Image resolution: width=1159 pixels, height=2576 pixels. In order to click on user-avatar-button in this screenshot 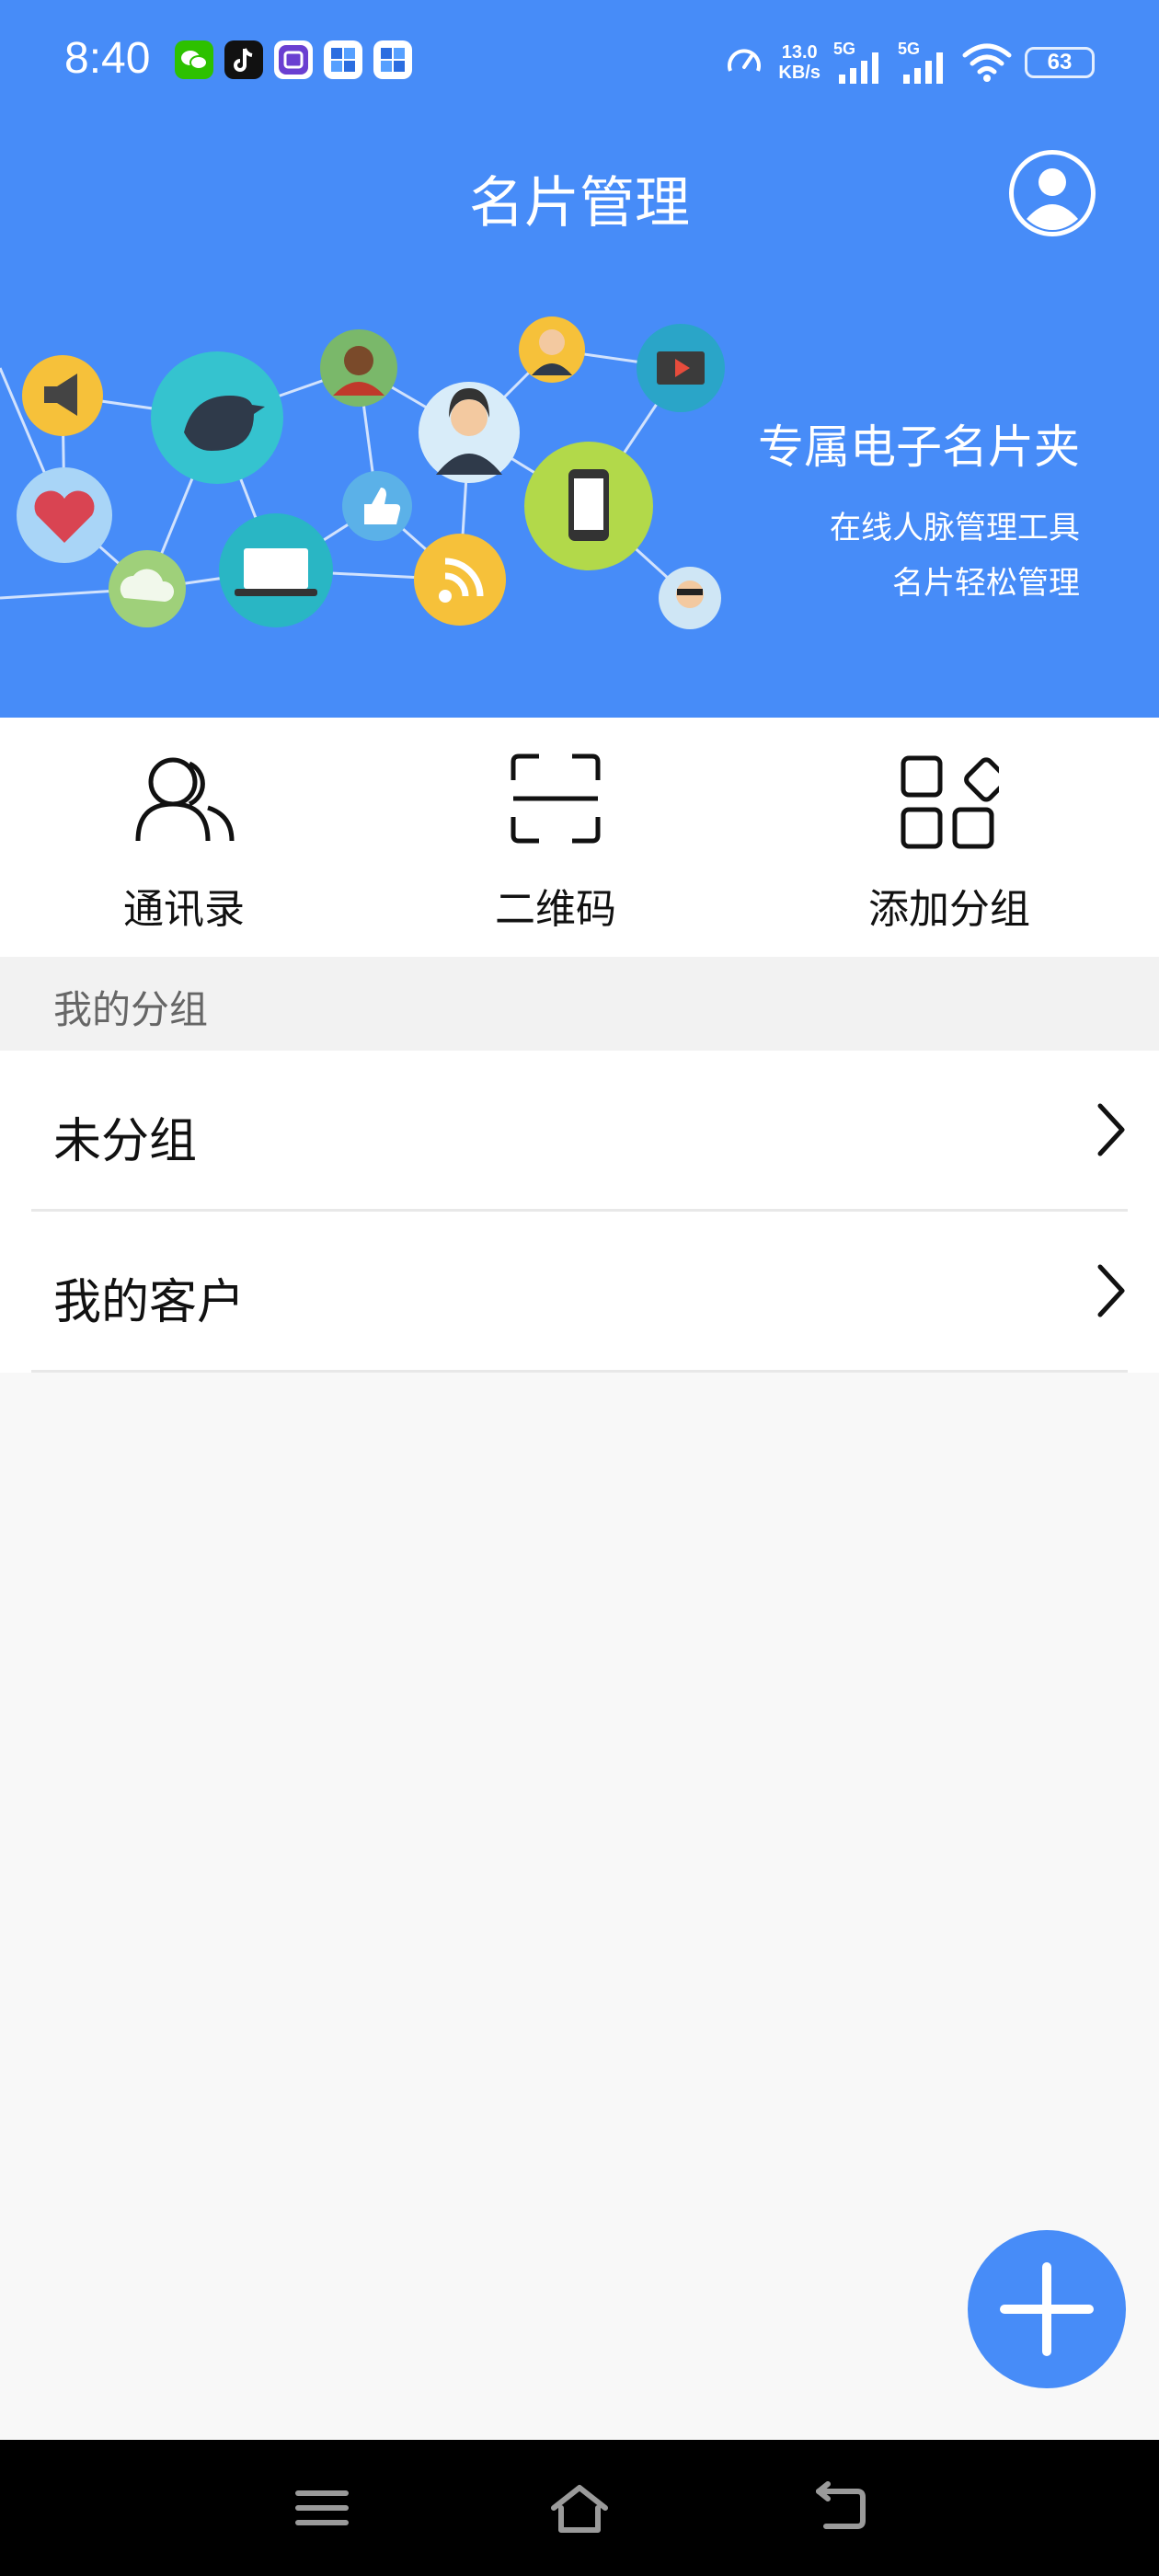, I will do `click(1052, 193)`.